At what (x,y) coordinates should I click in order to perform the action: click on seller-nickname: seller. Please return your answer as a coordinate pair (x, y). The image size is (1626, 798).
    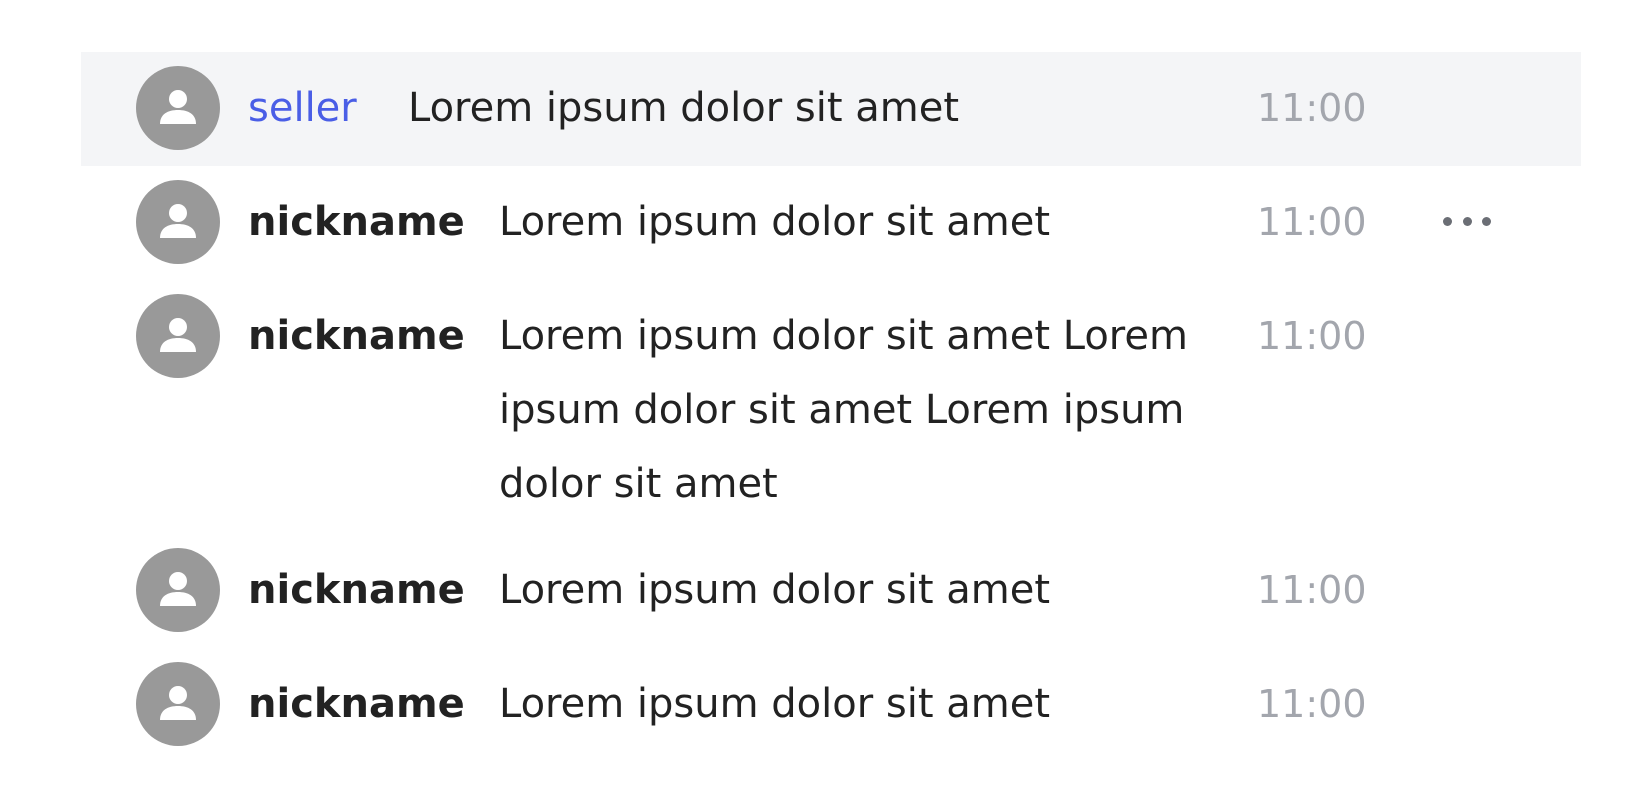
    Looking at the image, I should click on (302, 108).